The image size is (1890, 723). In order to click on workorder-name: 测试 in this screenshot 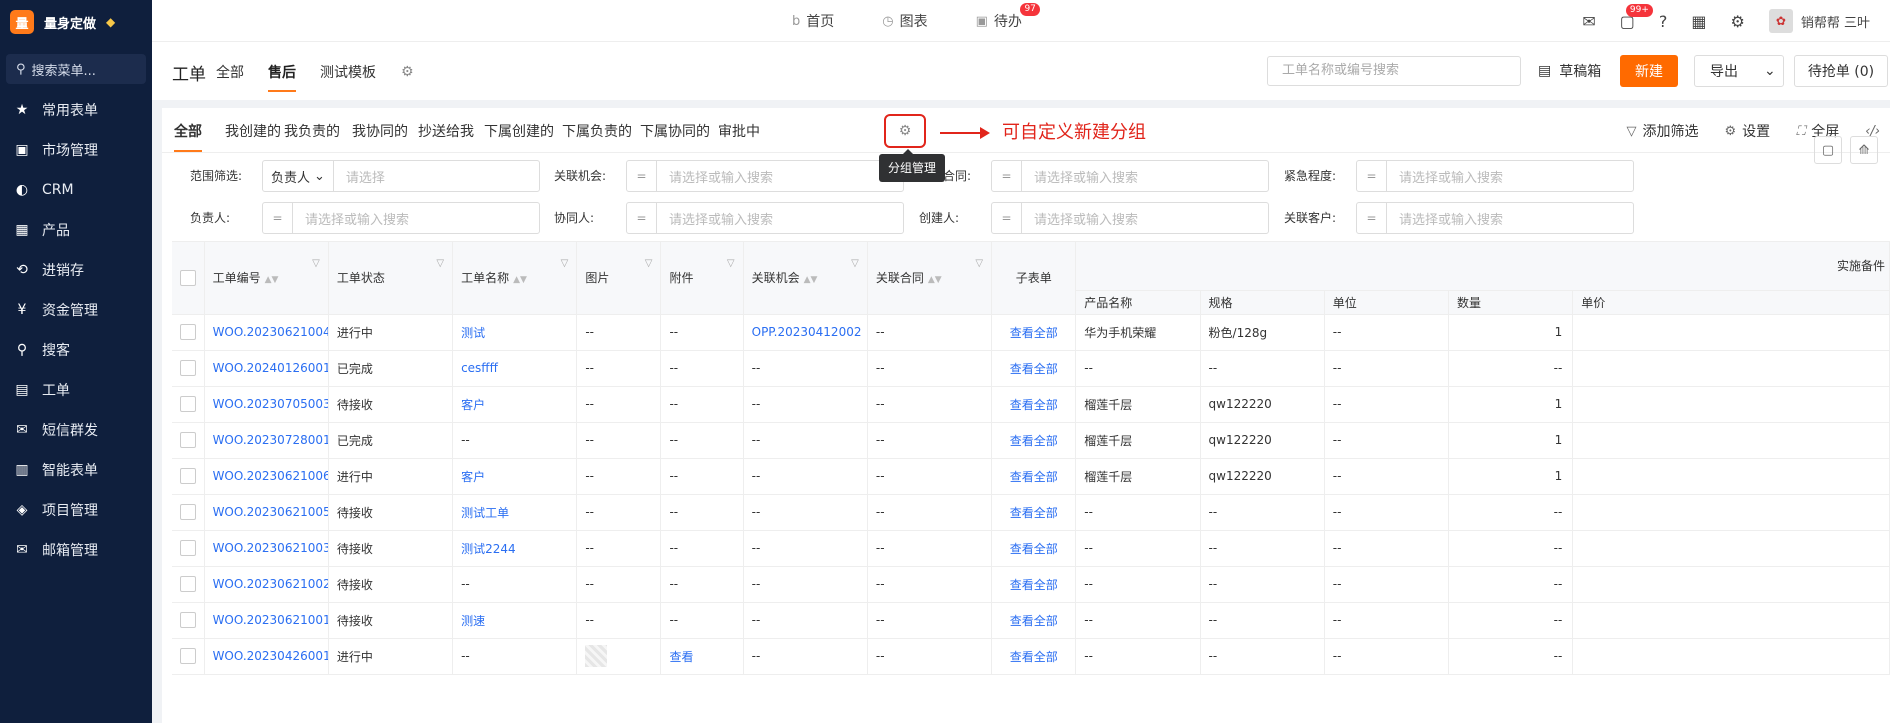, I will do `click(515, 332)`.